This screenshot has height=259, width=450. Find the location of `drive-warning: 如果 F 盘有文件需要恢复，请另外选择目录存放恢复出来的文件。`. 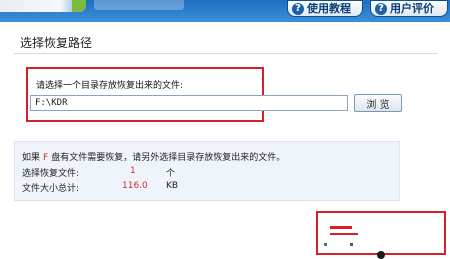

drive-warning: 如果 F 盘有文件需要恢复，请另外选择目录存放恢复出来的文件。 is located at coordinates (153, 156).